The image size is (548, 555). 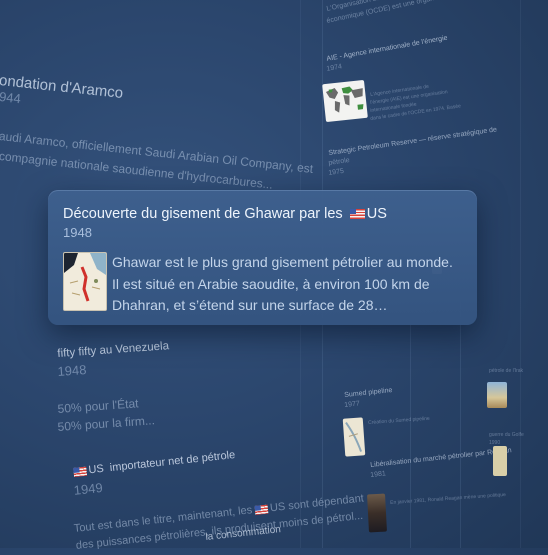 What do you see at coordinates (506, 371) in the screenshot?
I see `event-title-fragment: pétrole de l'Irak` at bounding box center [506, 371].